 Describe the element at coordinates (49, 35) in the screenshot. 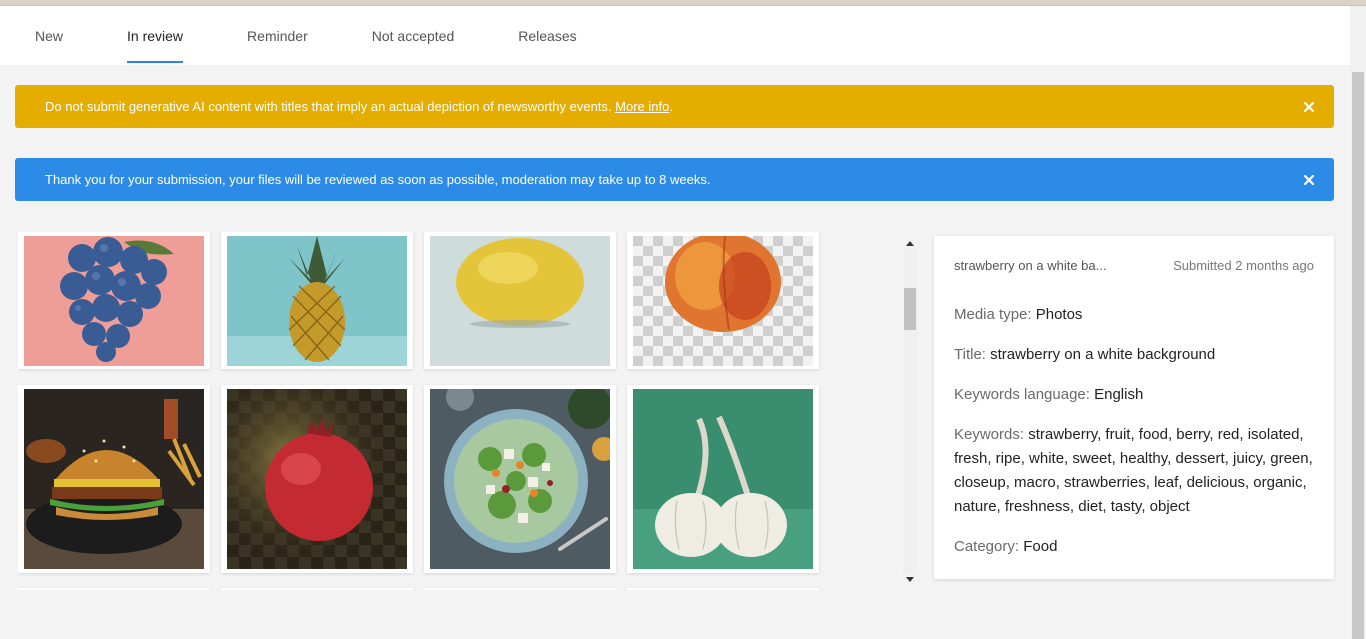

I see `tab-new: New` at that location.